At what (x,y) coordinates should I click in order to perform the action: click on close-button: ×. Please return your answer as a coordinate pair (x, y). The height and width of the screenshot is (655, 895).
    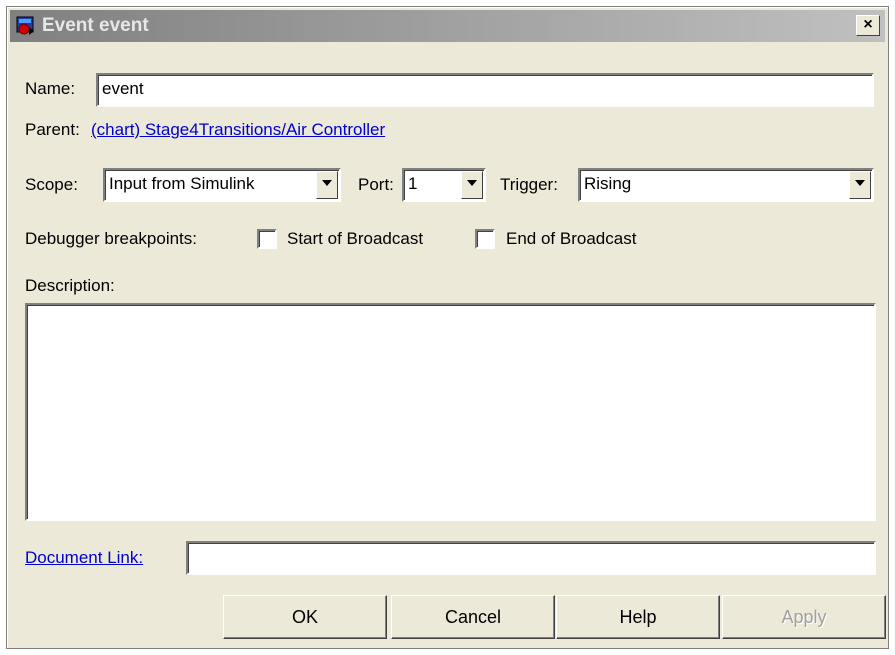
    Looking at the image, I should click on (868, 25).